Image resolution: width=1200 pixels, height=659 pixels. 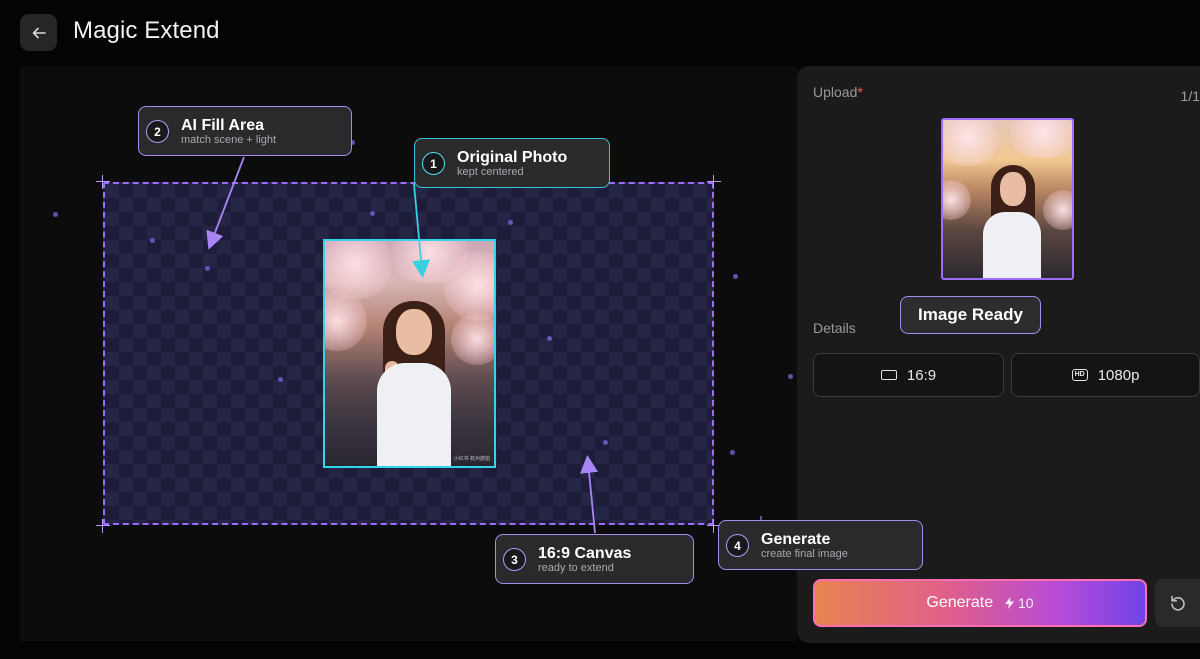 I want to click on callout-original-photo: 1 Original Photo kept centered, so click(x=512, y=163).